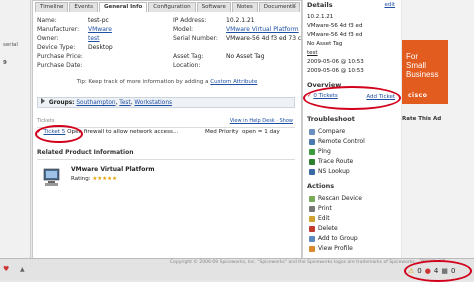  What do you see at coordinates (332, 131) in the screenshot?
I see `action-label: Compare` at bounding box center [332, 131].